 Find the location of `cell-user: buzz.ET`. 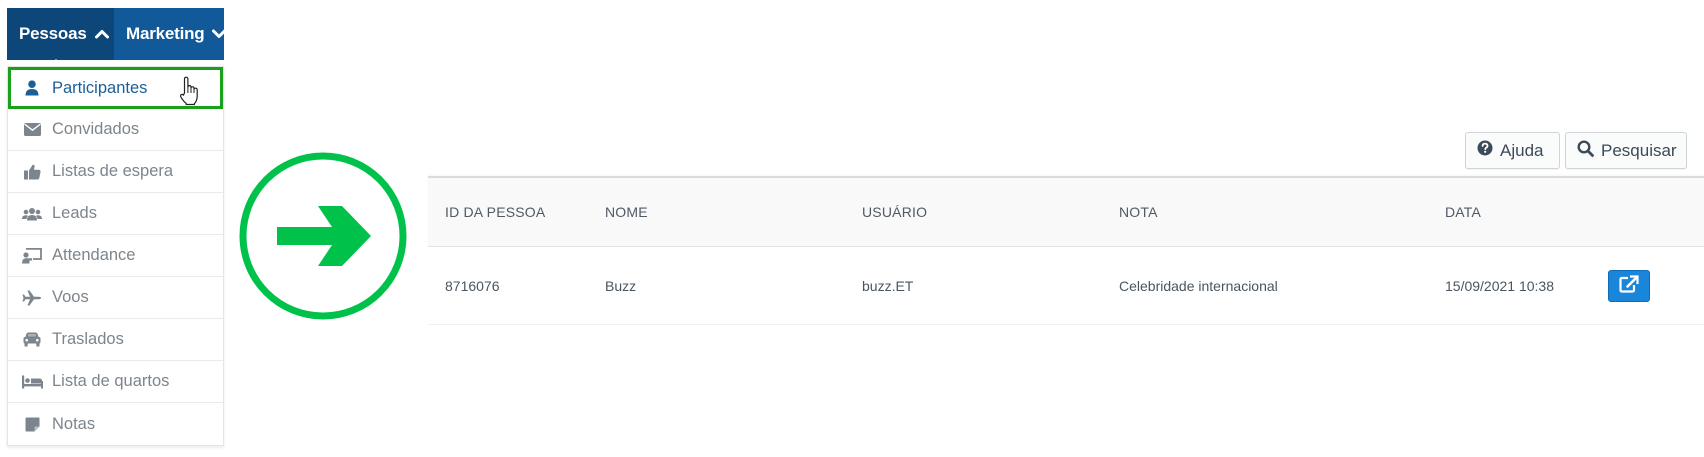

cell-user: buzz.ET is located at coordinates (888, 285).